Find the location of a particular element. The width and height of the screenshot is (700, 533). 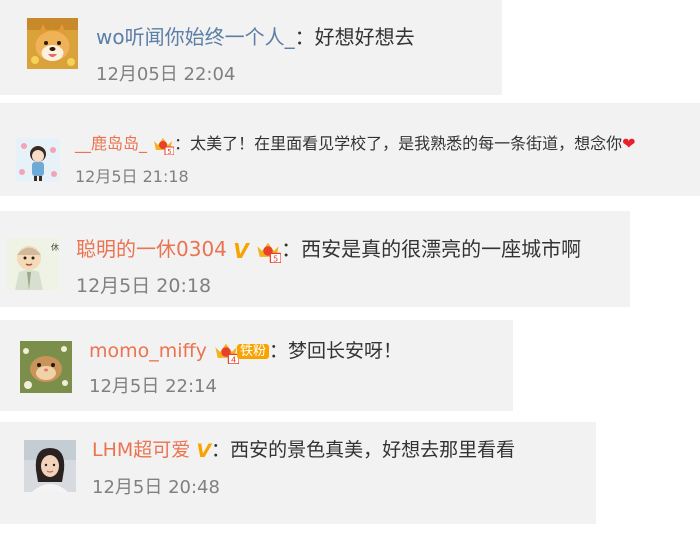

comment-line: 聪明的一休0304 V 5 ：西安是真的很漂亮的一座城市啊 is located at coordinates (328, 250).